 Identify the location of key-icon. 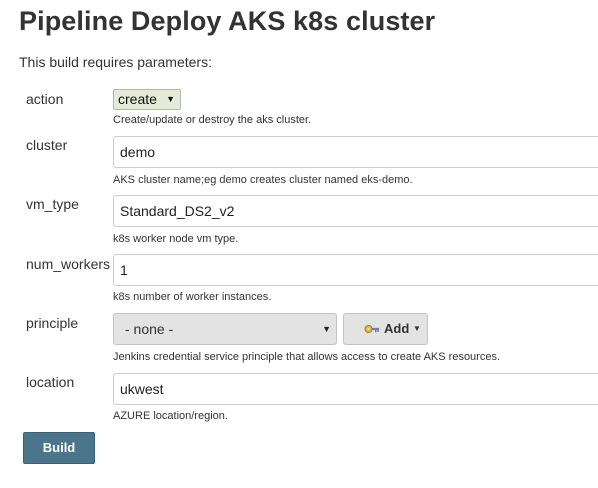
(371, 329).